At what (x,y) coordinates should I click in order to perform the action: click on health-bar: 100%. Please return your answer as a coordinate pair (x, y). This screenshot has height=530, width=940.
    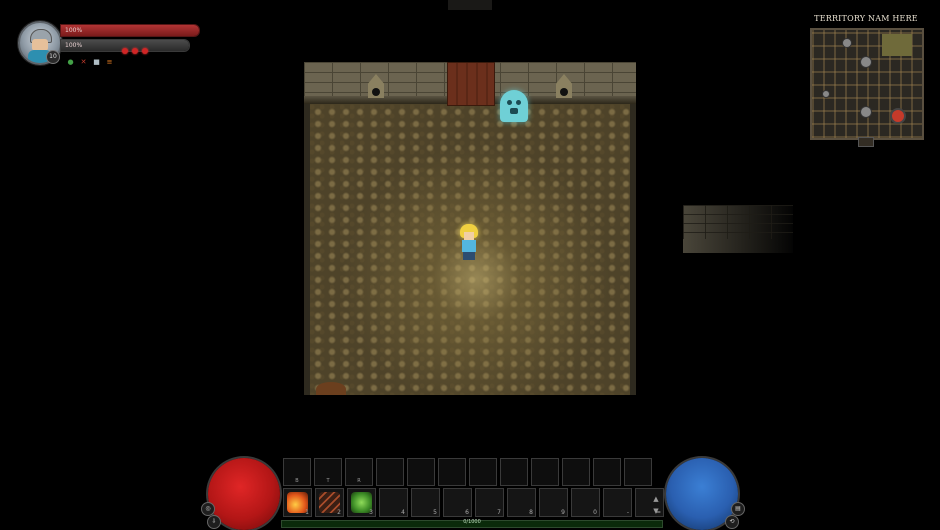
    Looking at the image, I should click on (130, 30).